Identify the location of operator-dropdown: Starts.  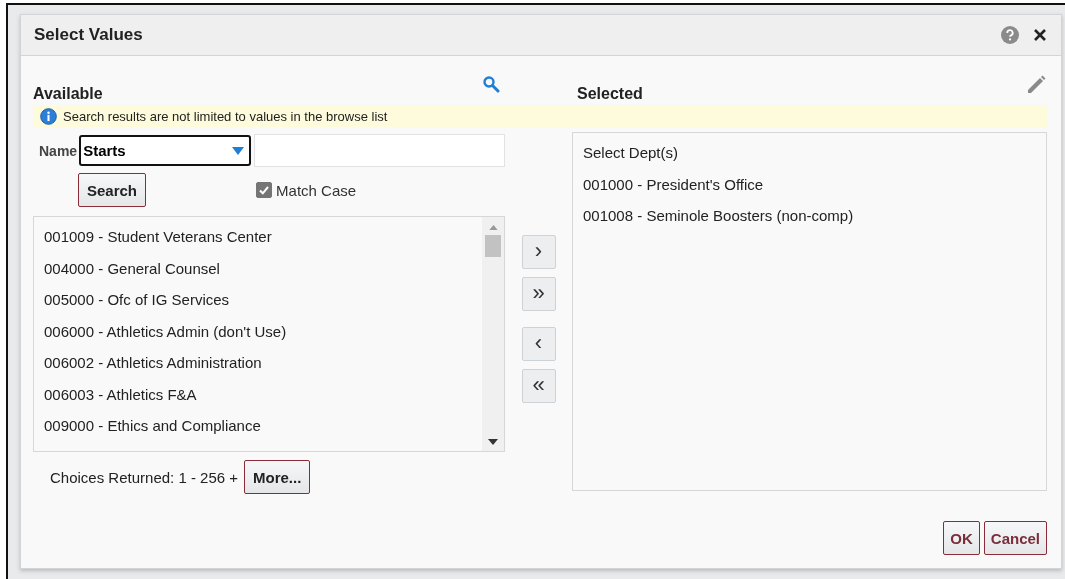
(165, 150).